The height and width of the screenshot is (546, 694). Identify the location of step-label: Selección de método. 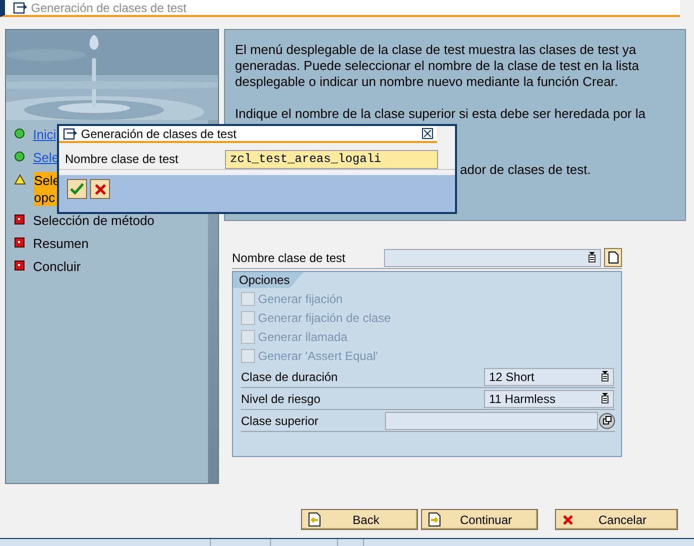
(93, 220).